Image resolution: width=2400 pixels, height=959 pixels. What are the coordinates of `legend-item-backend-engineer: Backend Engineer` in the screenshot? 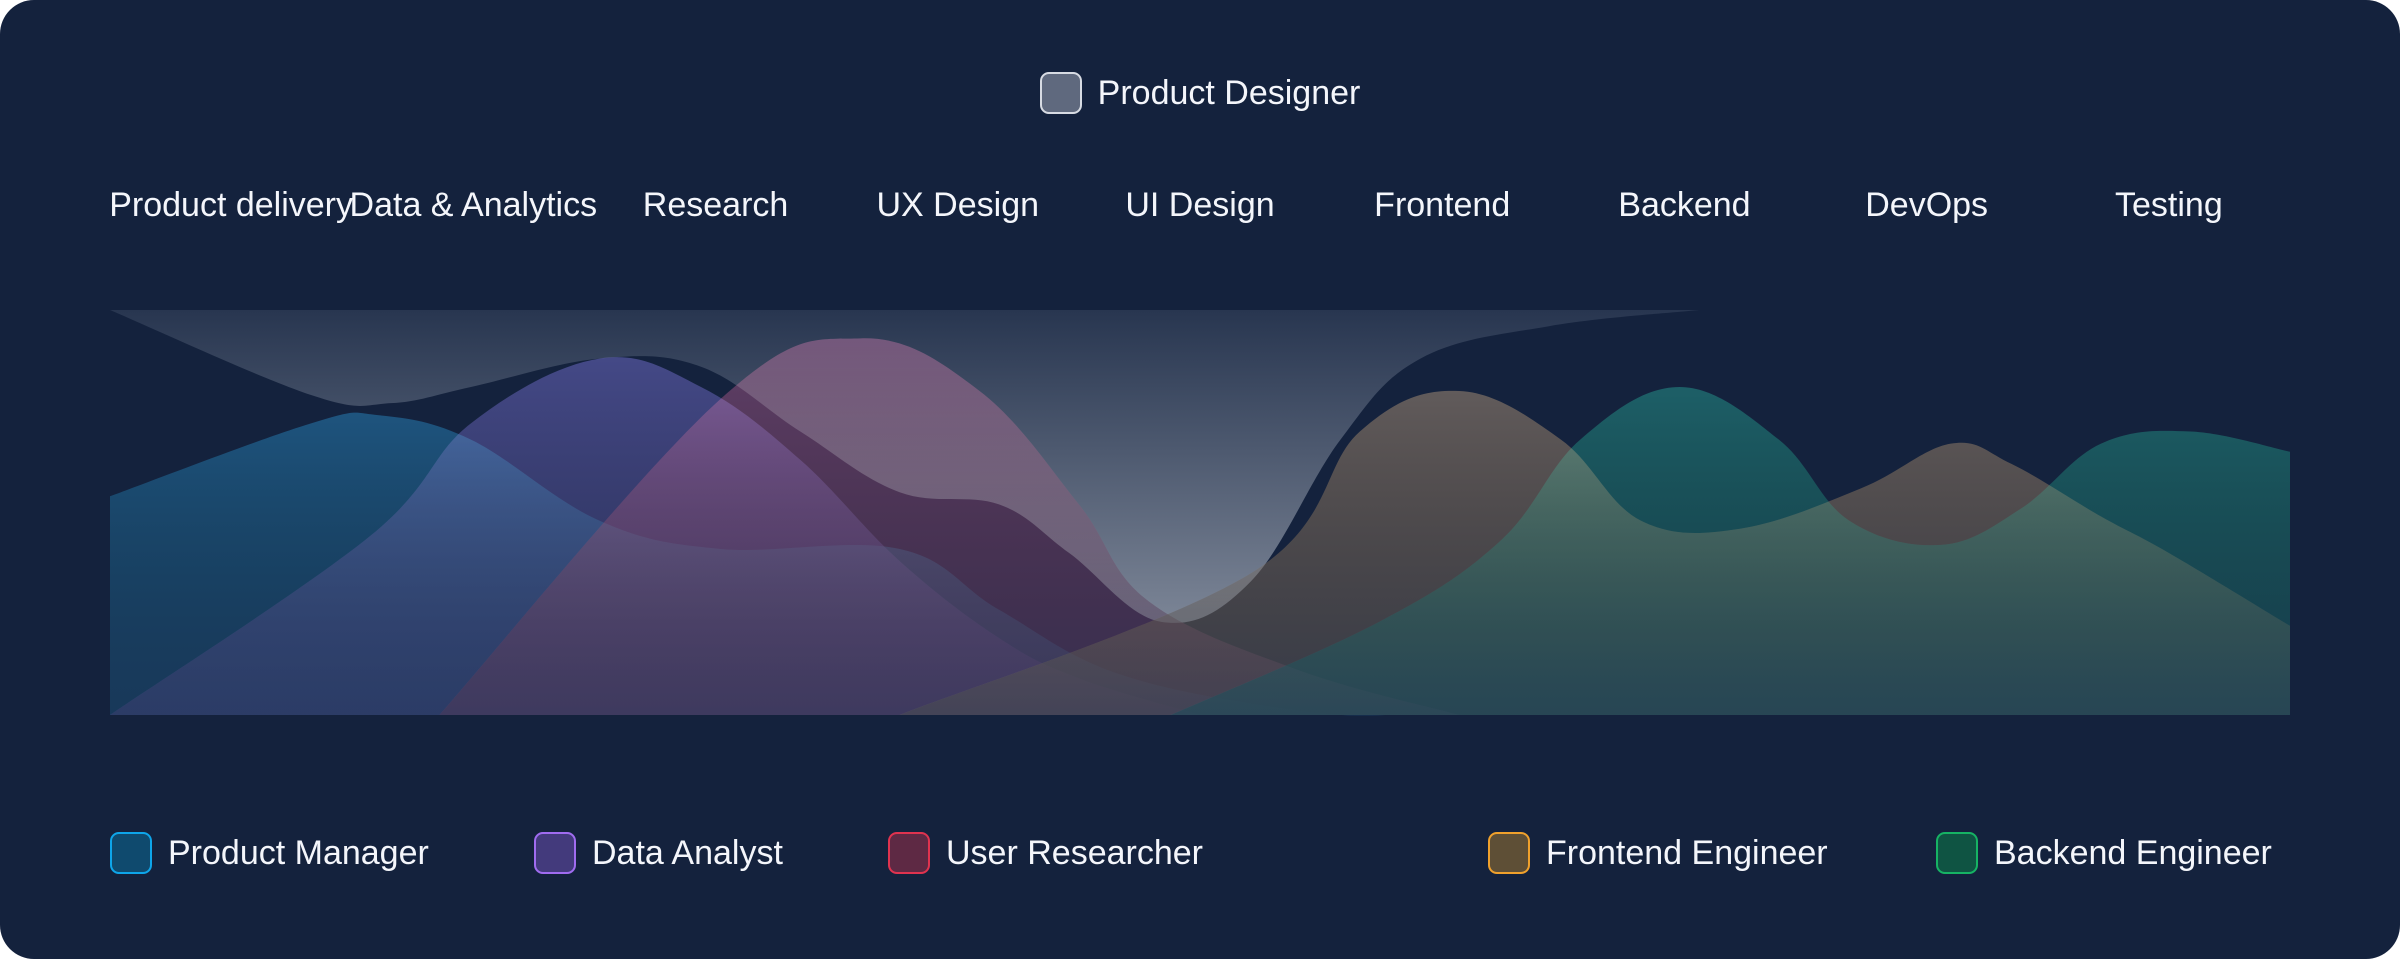 It's located at (2104, 853).